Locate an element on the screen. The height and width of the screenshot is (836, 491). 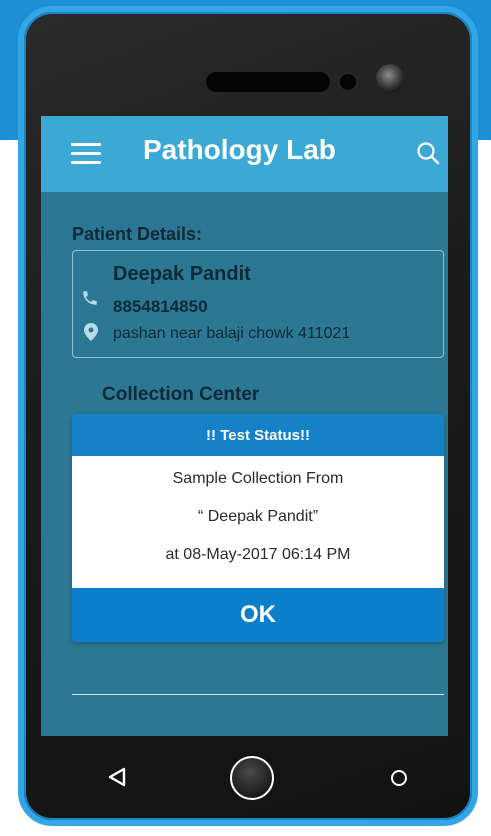
divider-line is located at coordinates (258, 694).